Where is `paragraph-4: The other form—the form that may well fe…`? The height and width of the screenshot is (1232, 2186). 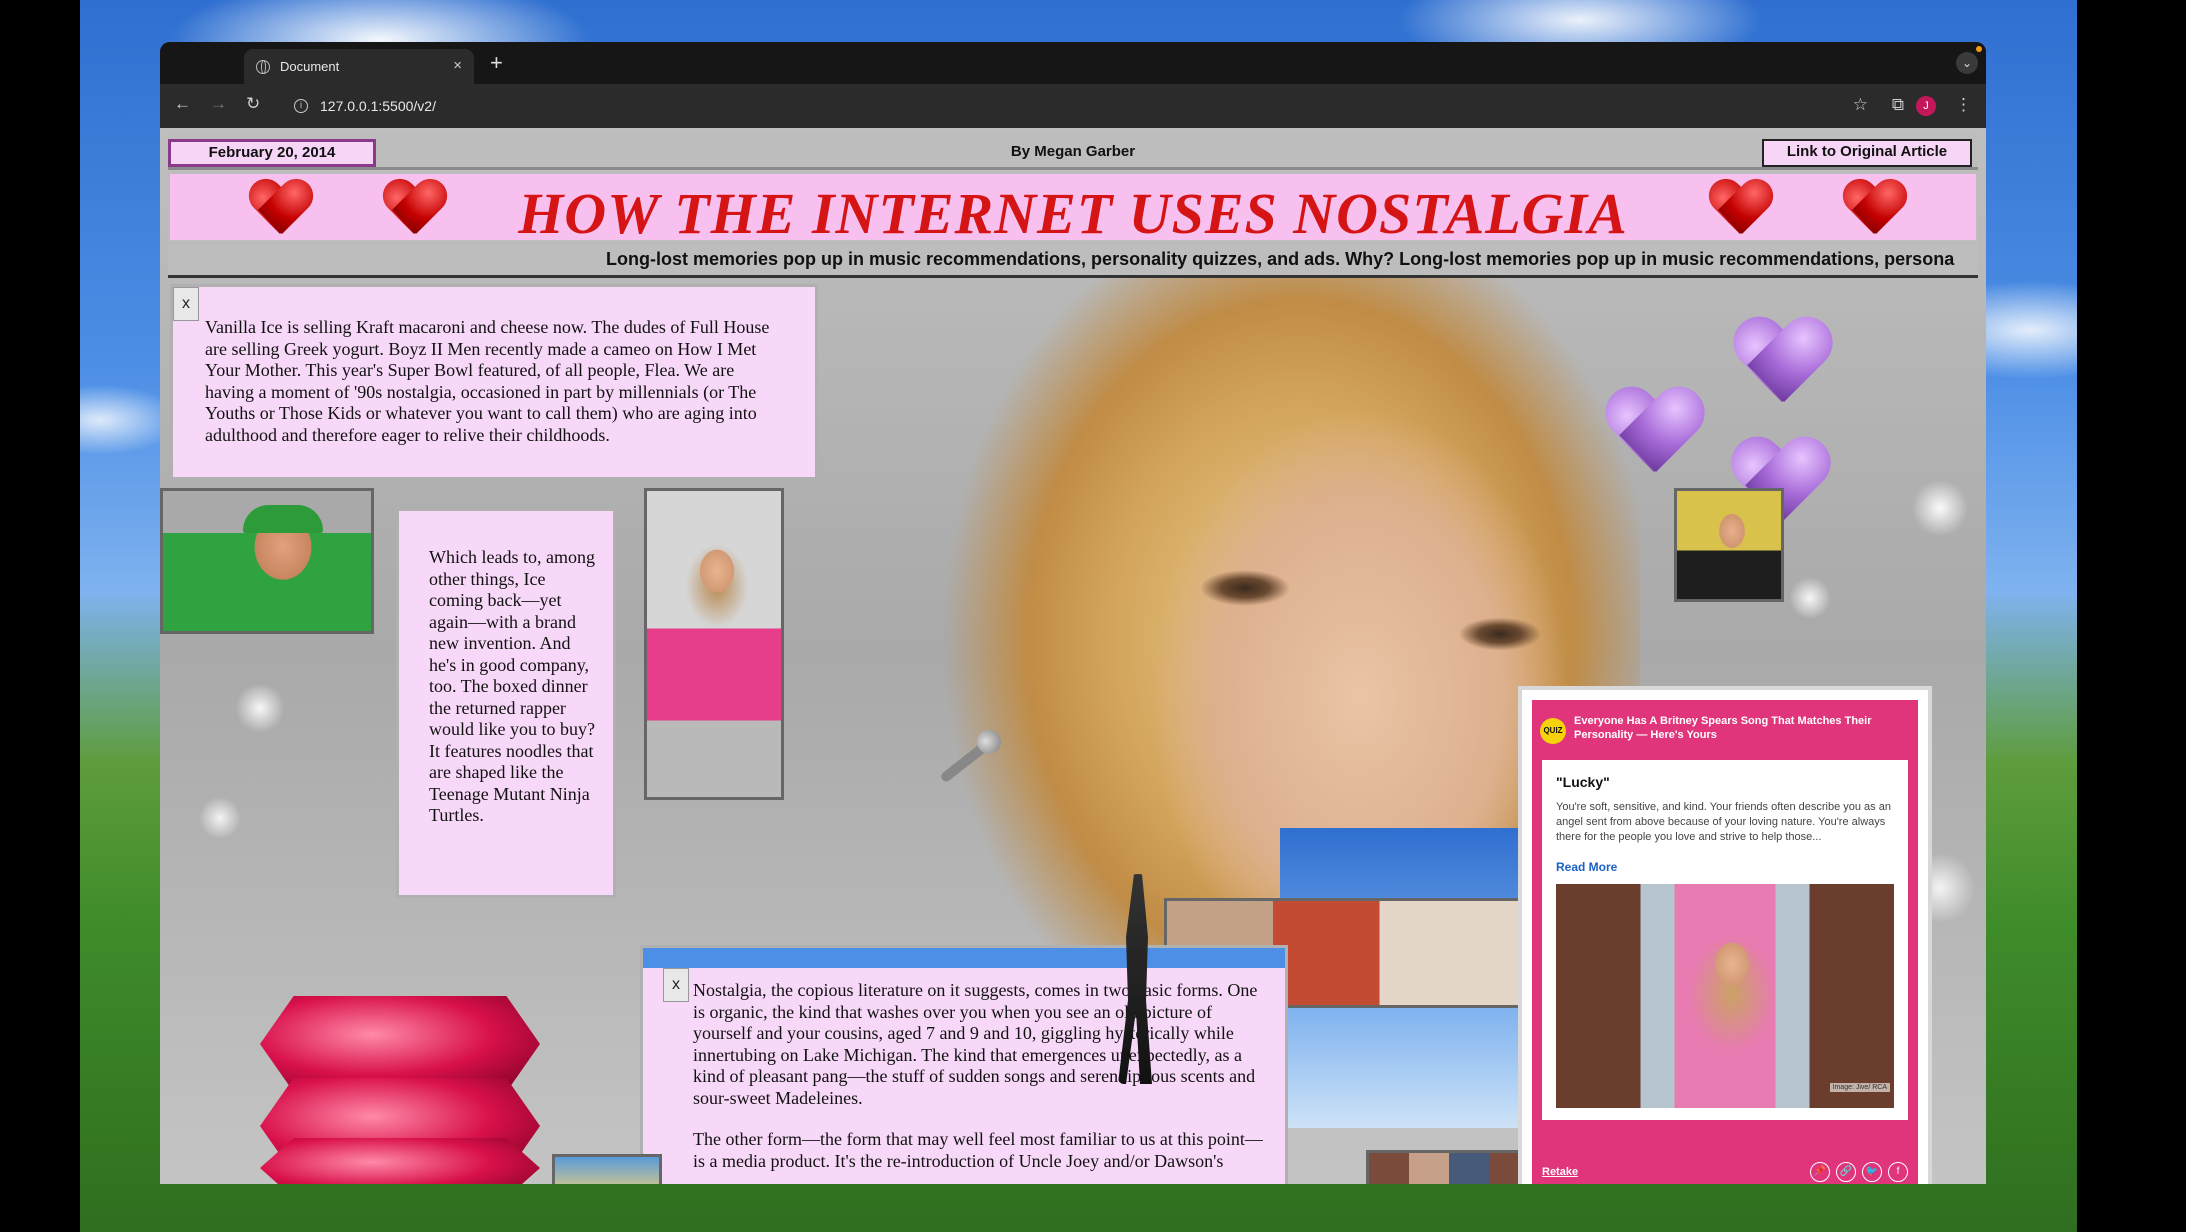
paragraph-4: The other form—the form that may well fe… is located at coordinates (978, 1150).